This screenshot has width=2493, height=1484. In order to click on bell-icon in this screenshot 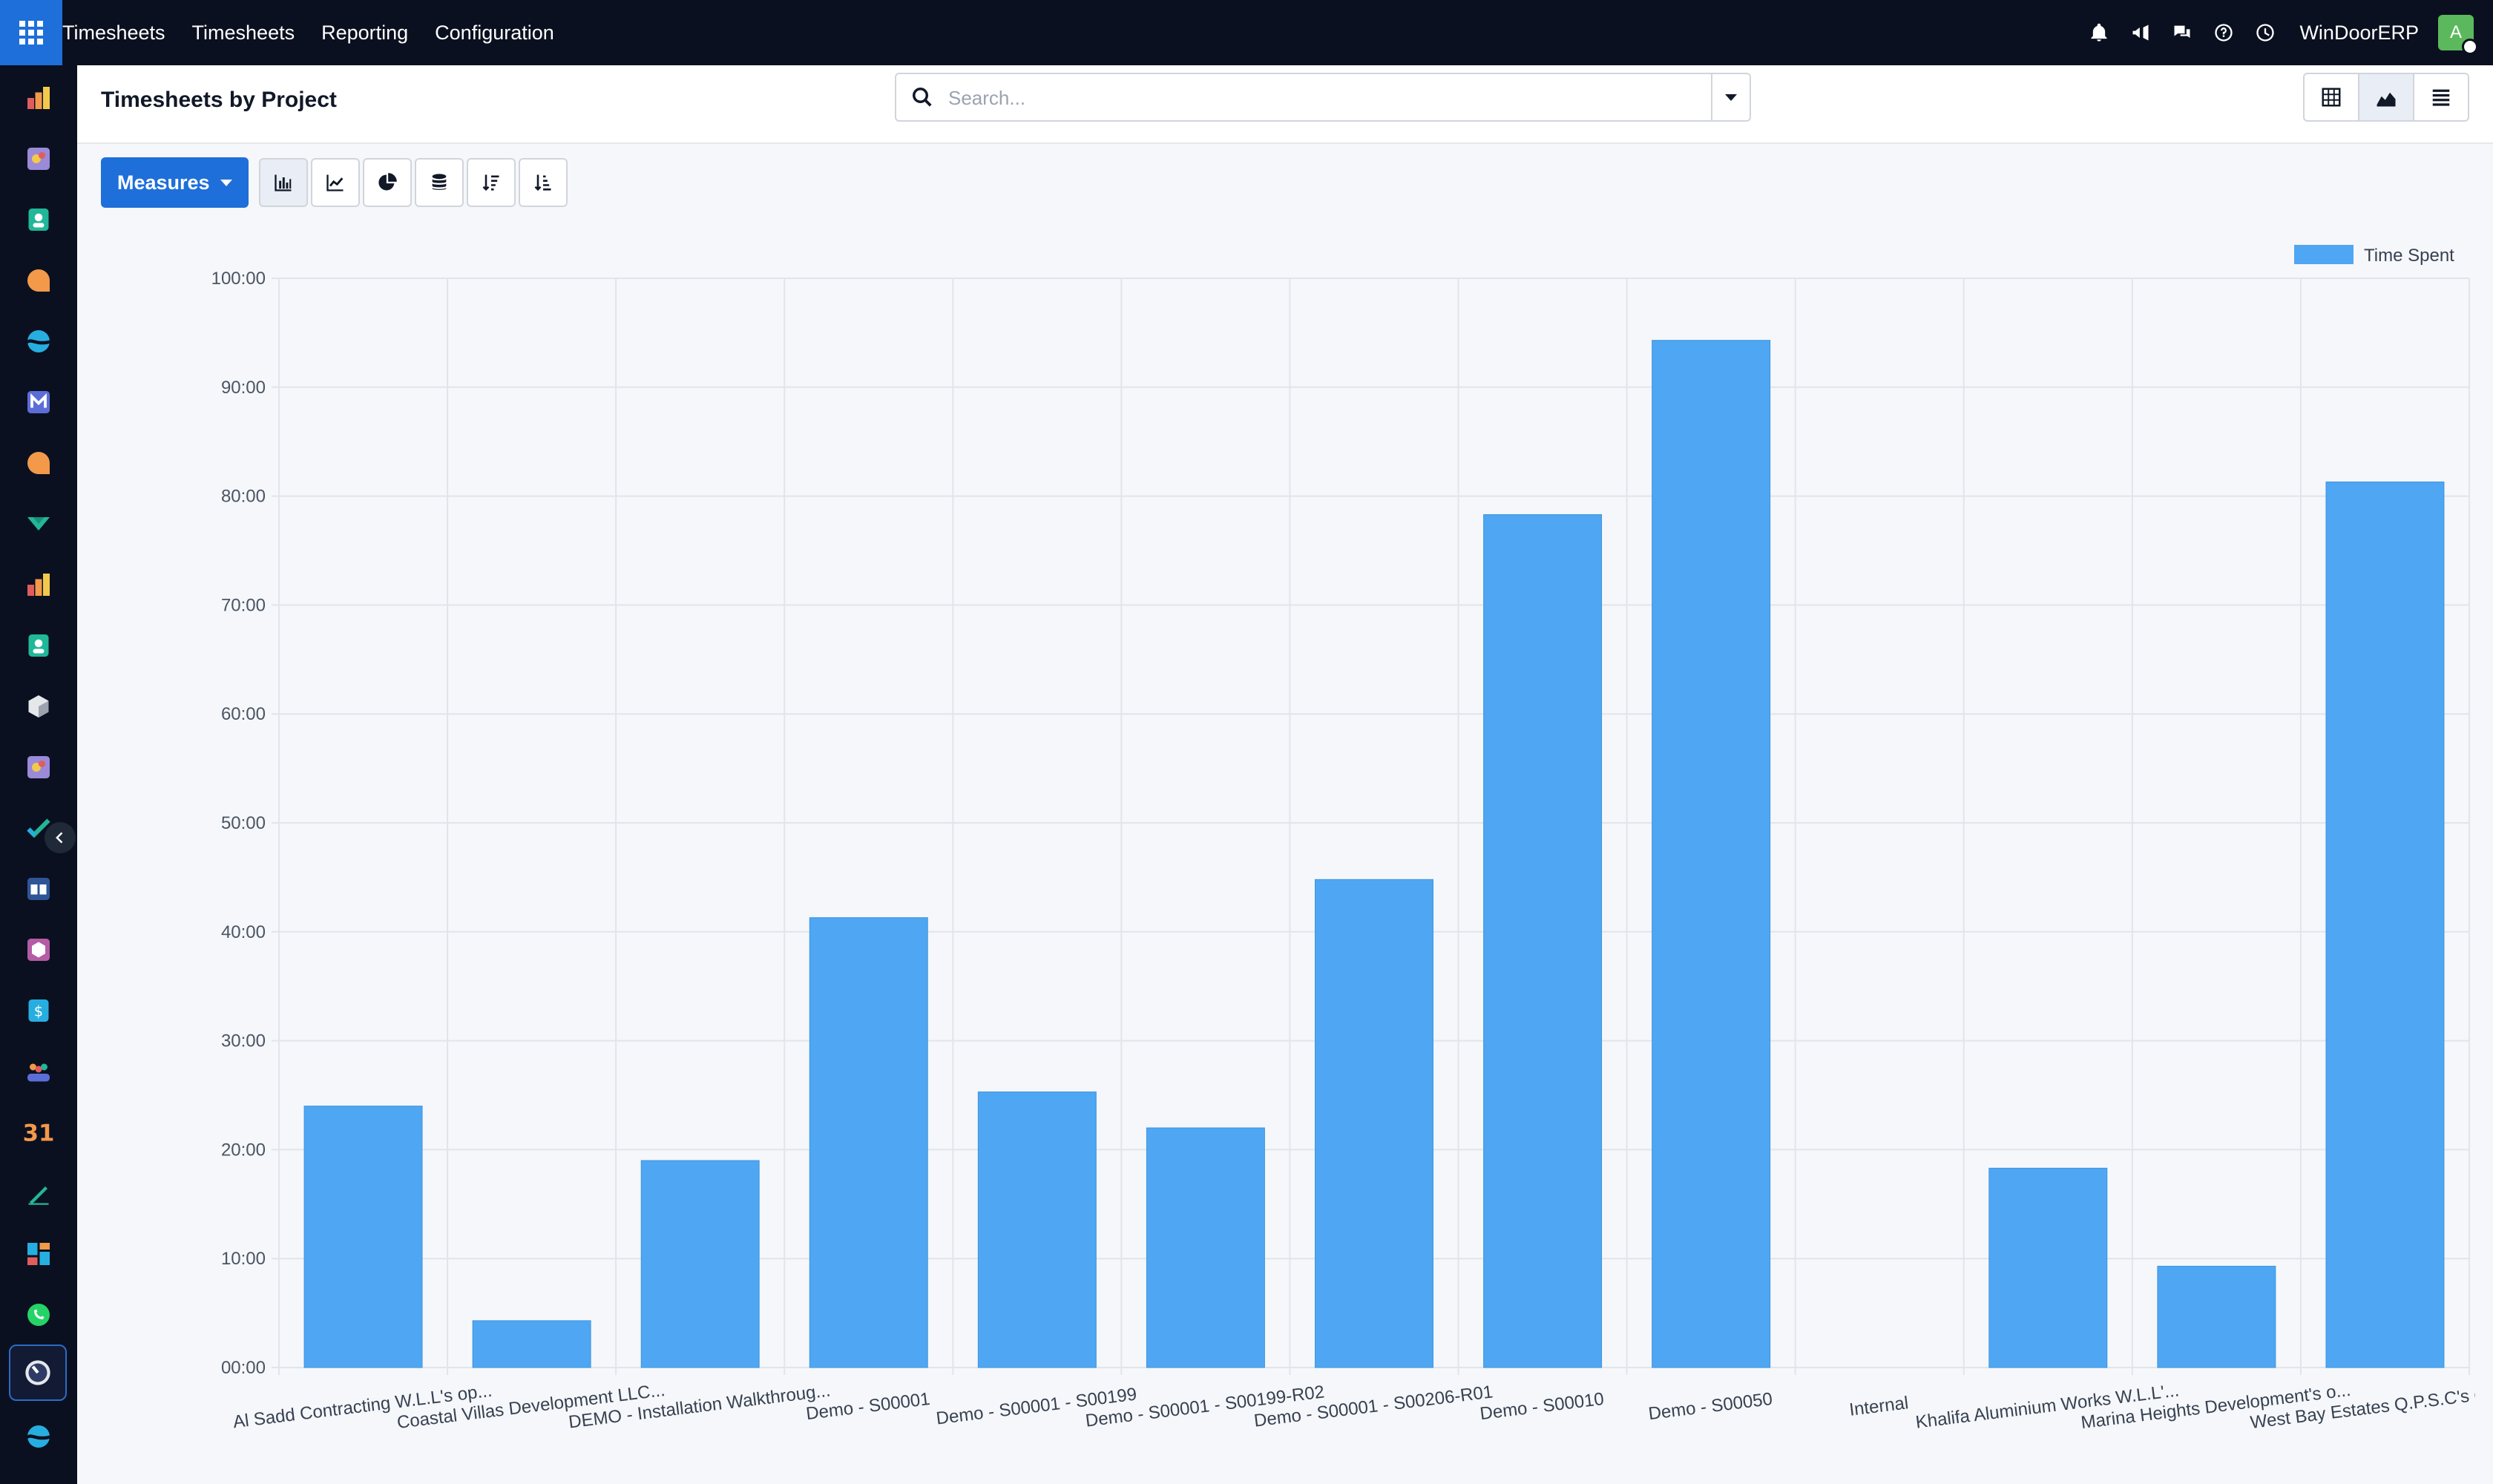, I will do `click(2099, 32)`.